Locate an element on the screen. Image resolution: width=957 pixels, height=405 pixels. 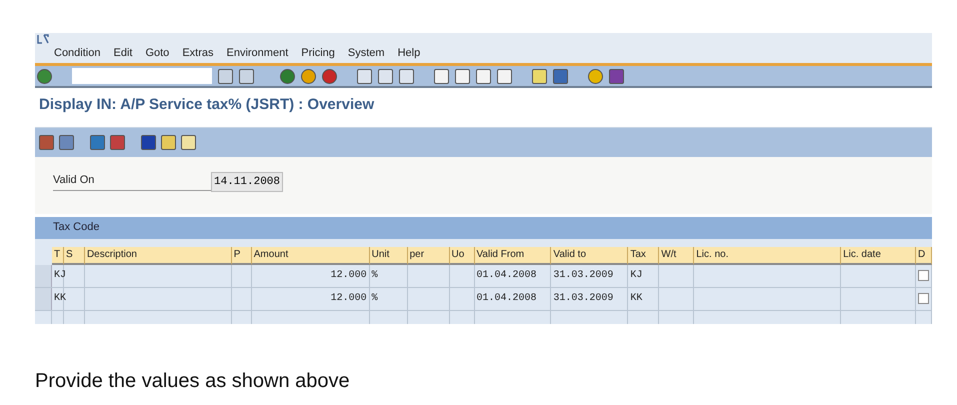
caption: Provide the values as shown above is located at coordinates (193, 381).